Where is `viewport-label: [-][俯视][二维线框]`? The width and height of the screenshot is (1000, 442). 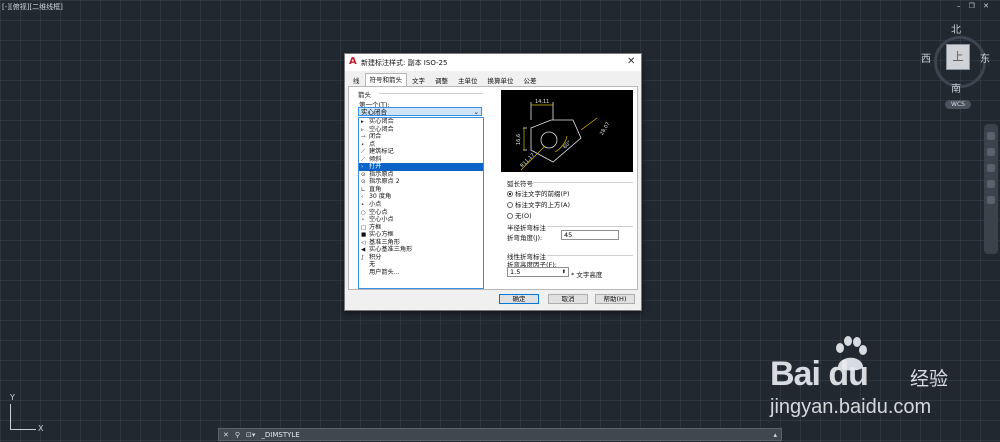
viewport-label: [-][俯视][二维线框] is located at coordinates (32, 7).